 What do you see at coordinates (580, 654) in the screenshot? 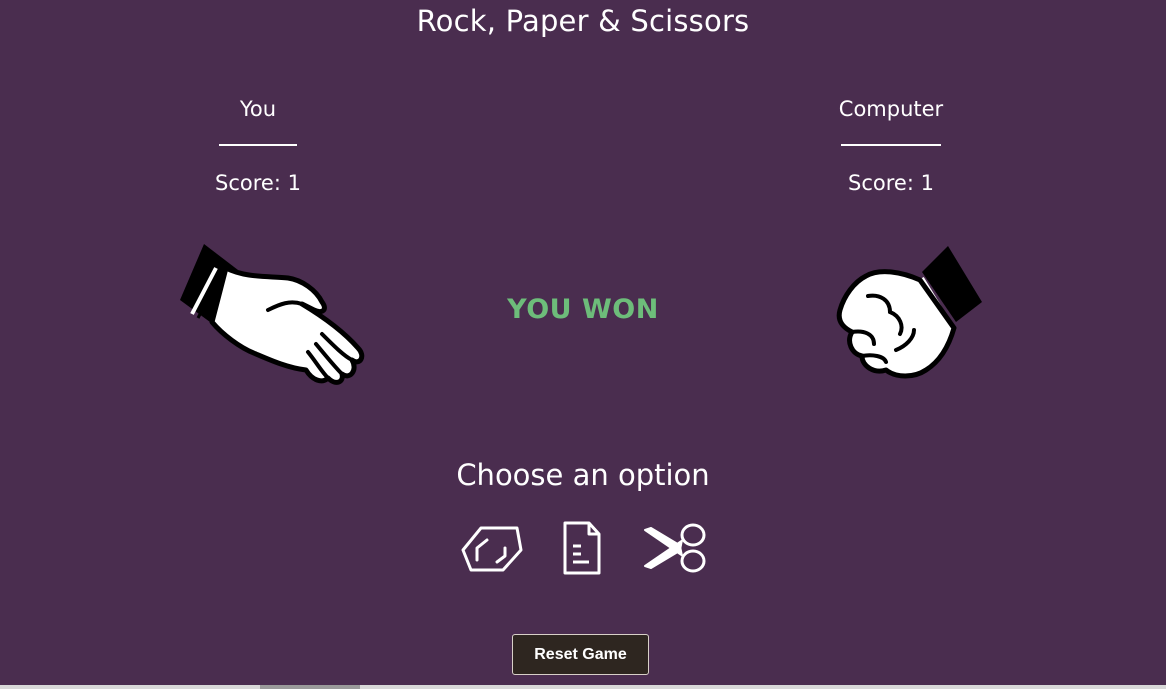
I see `reset-game-button: Reset Game` at bounding box center [580, 654].